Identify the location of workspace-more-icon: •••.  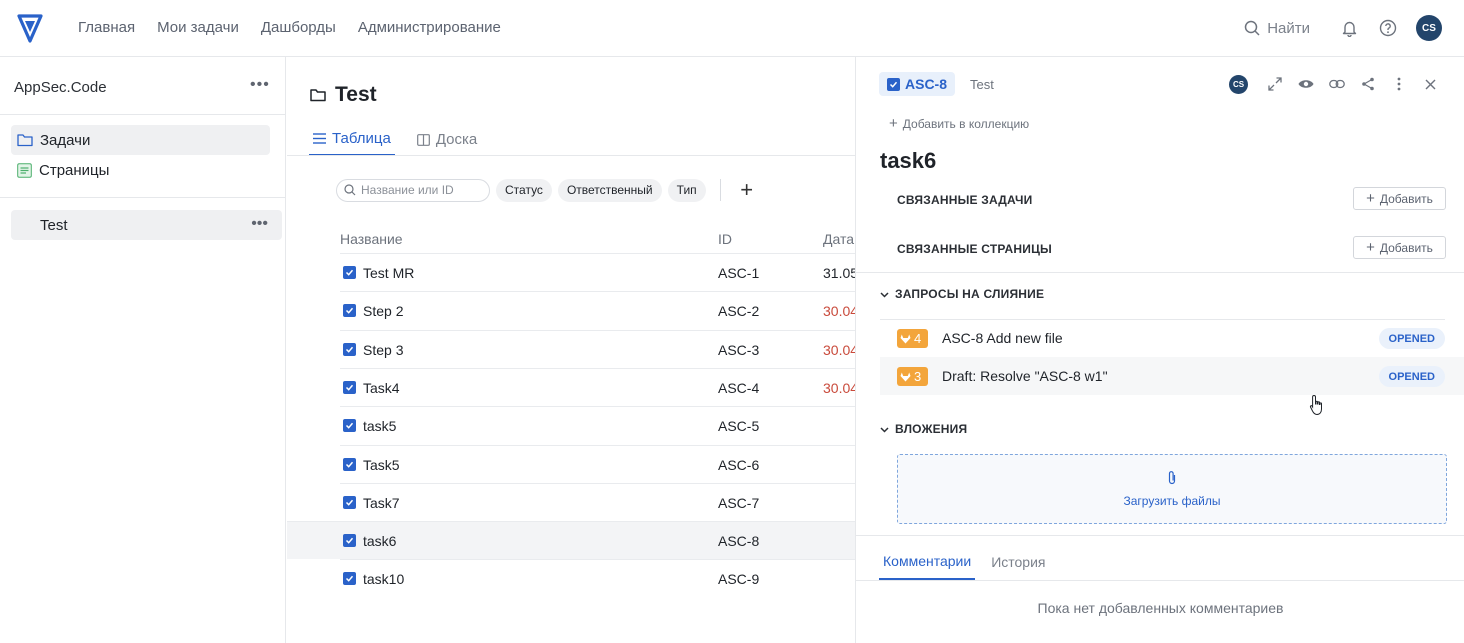
(260, 85).